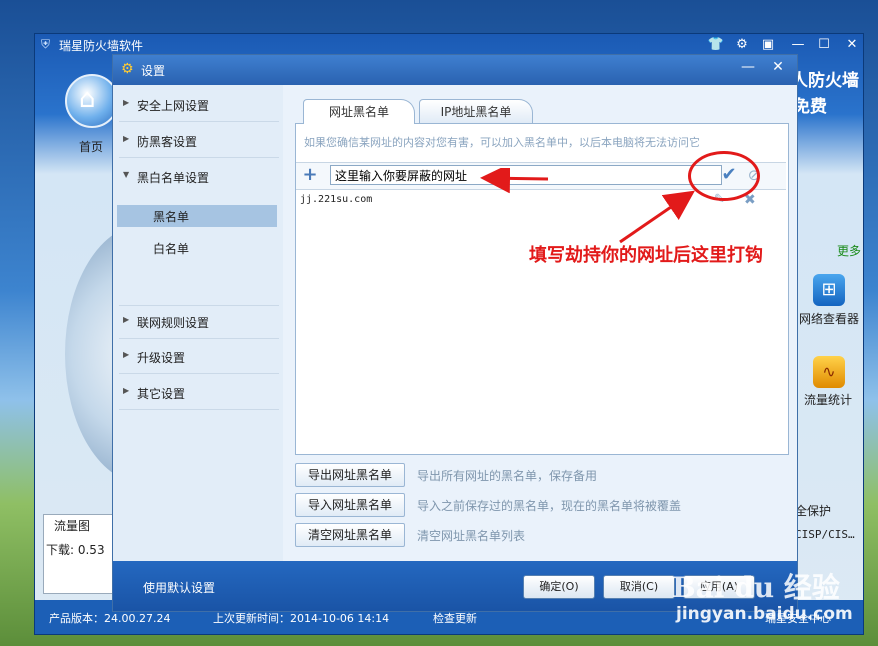 The width and height of the screenshot is (878, 646). I want to click on brand-slogan-1: 人防火墙, so click(825, 81).